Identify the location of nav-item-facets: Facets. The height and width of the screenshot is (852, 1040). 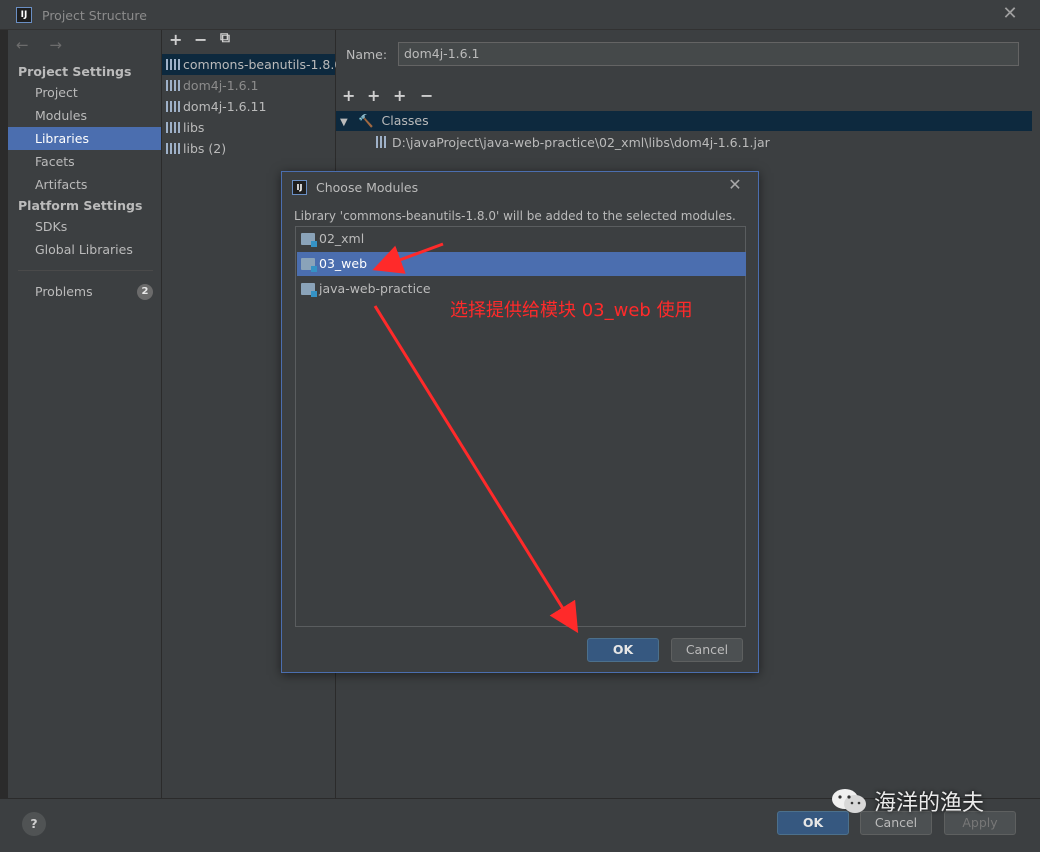
(84, 161).